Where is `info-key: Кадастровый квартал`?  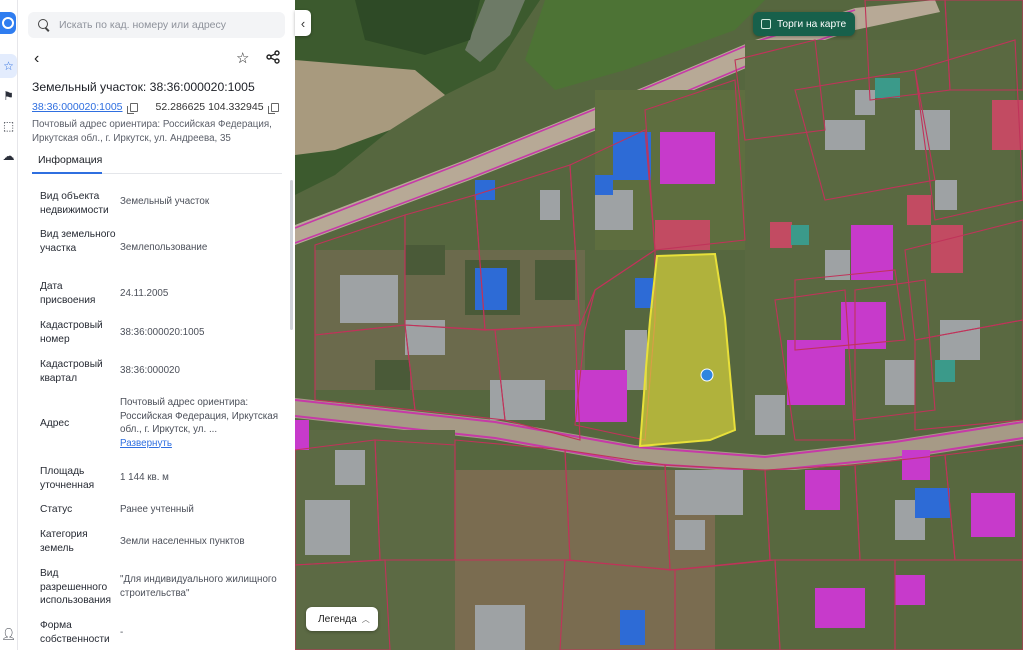
info-key: Кадастровый квартал is located at coordinates (71, 371).